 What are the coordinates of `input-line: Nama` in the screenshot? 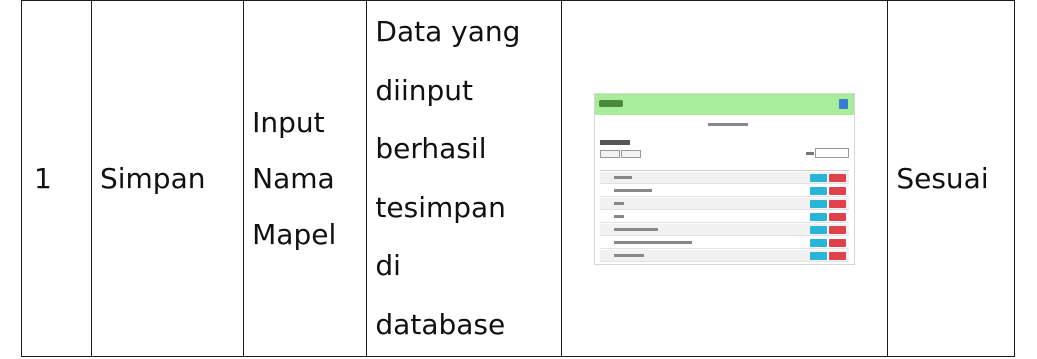 It's located at (293, 178).